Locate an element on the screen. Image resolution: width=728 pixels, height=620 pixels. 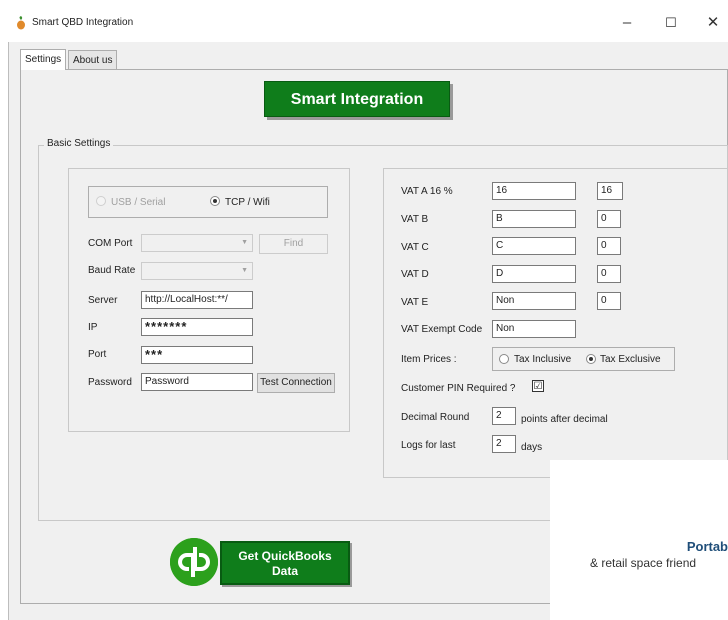
vat-a-rate-input: 16 is located at coordinates (610, 191).